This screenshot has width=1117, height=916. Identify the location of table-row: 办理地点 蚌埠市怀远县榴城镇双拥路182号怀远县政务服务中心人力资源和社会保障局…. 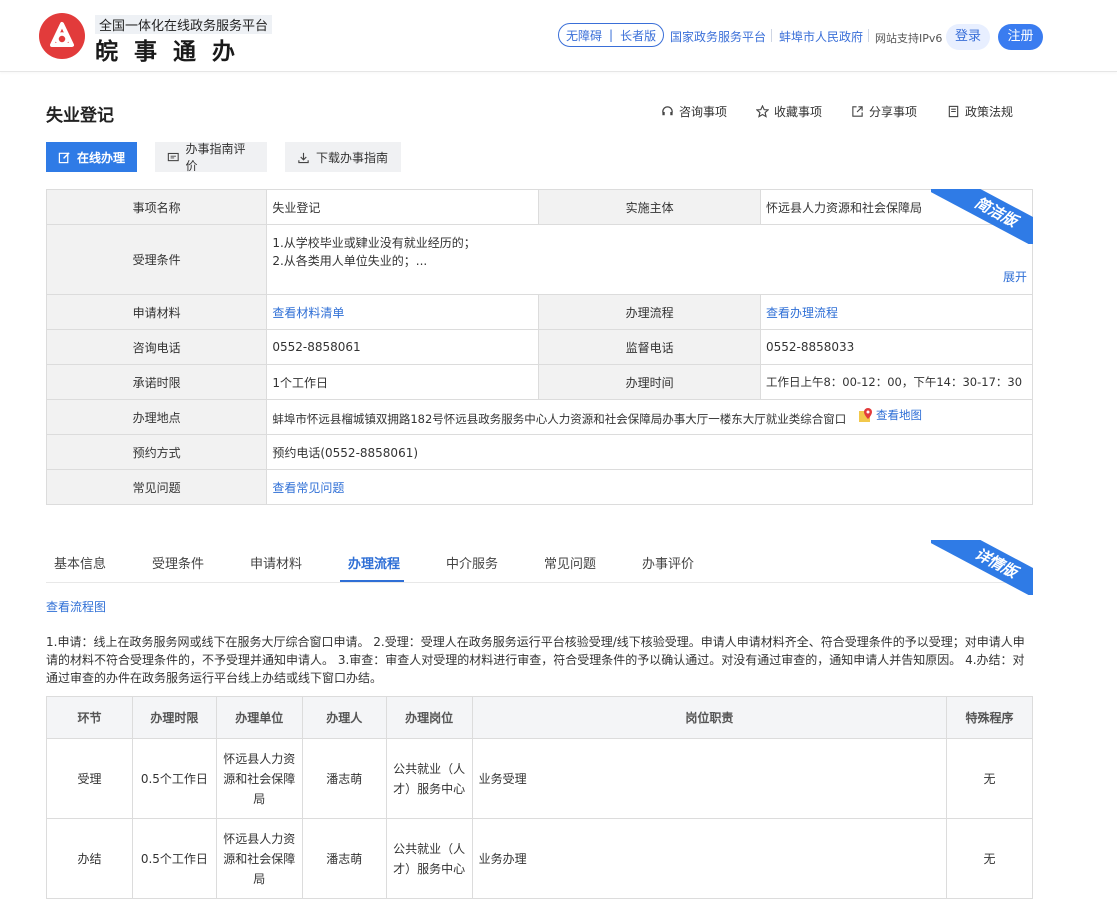
(539, 417).